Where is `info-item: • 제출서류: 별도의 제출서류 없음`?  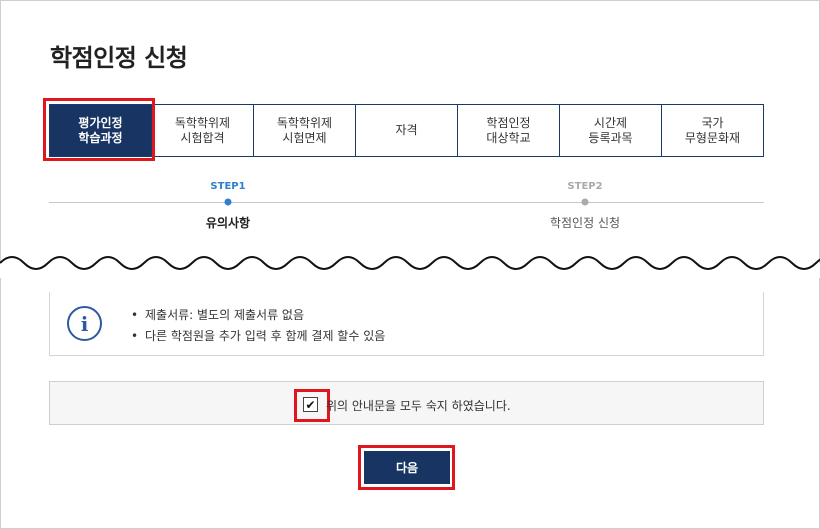 info-item: • 제출서류: 별도의 제출서류 없음 is located at coordinates (218, 315).